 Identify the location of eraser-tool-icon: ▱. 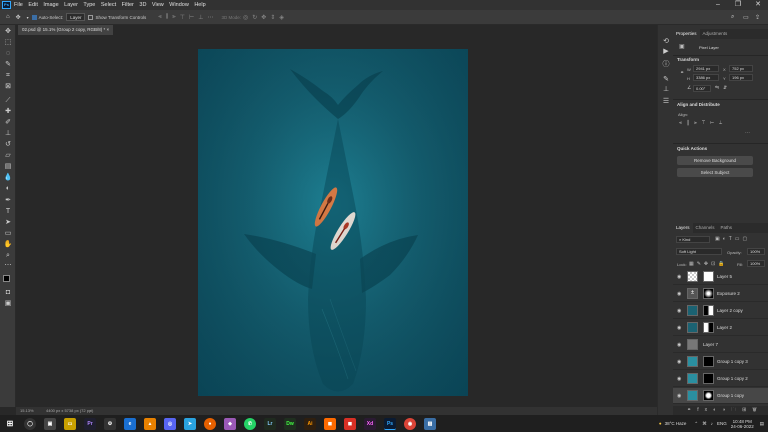
(8, 155).